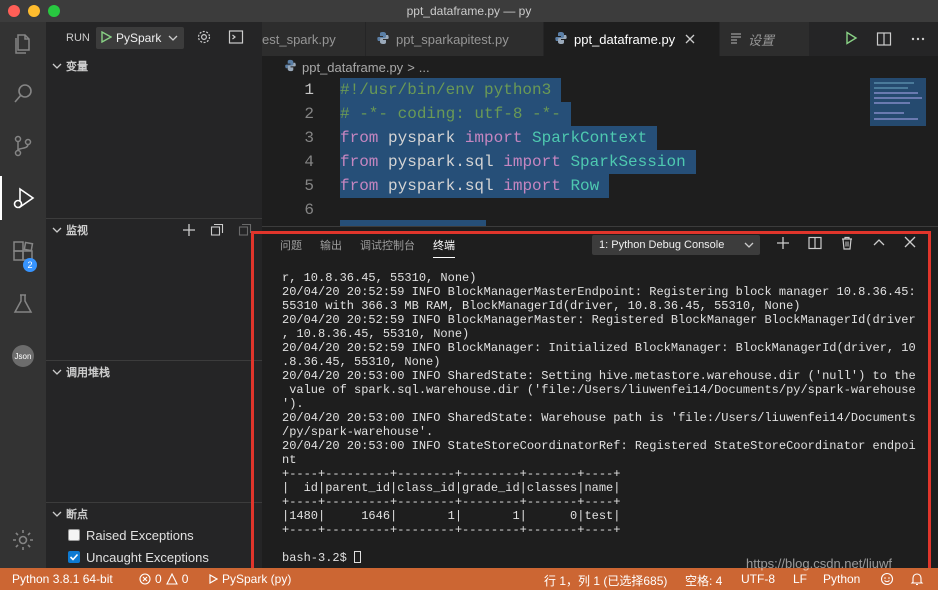 Image resolution: width=938 pixels, height=590 pixels. I want to click on breakpoint-raised-exceptions: Raised Exceptions, so click(131, 535).